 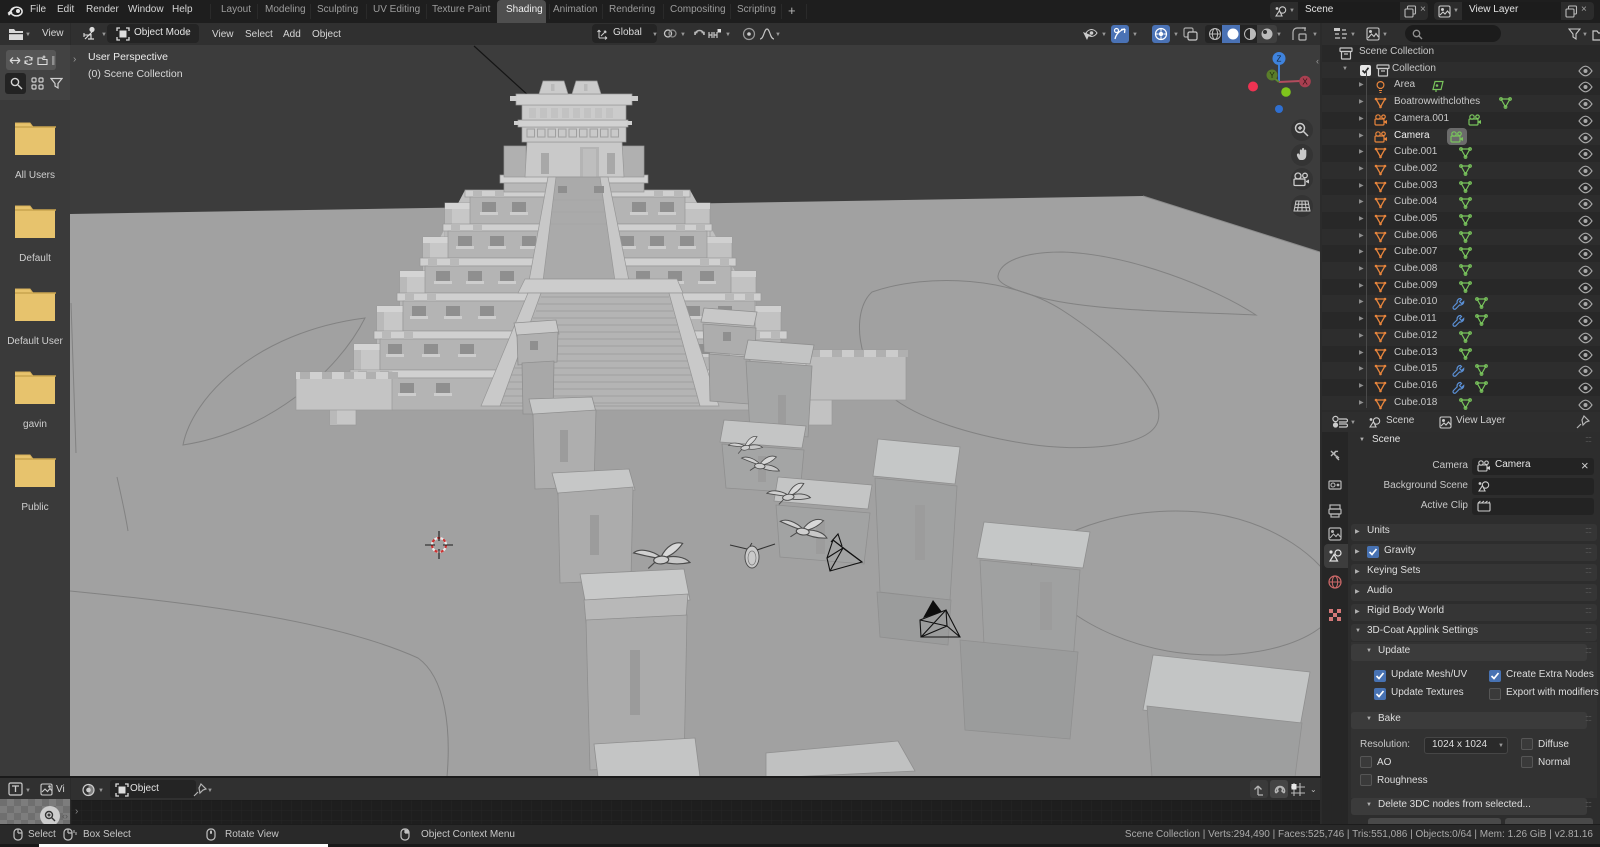 I want to click on svg-text: Y, so click(x=1272, y=75).